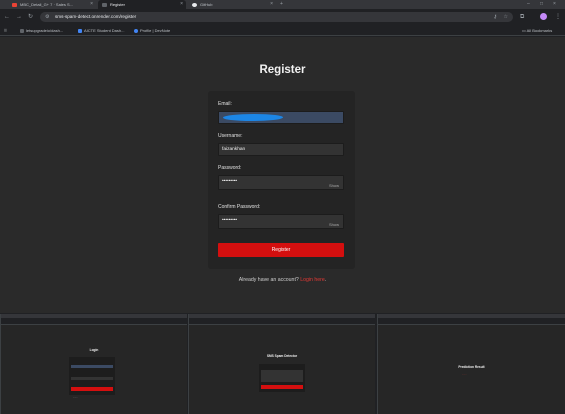 This screenshot has width=565, height=414. What do you see at coordinates (541, 4) in the screenshot?
I see `maximize-icon: □` at bounding box center [541, 4].